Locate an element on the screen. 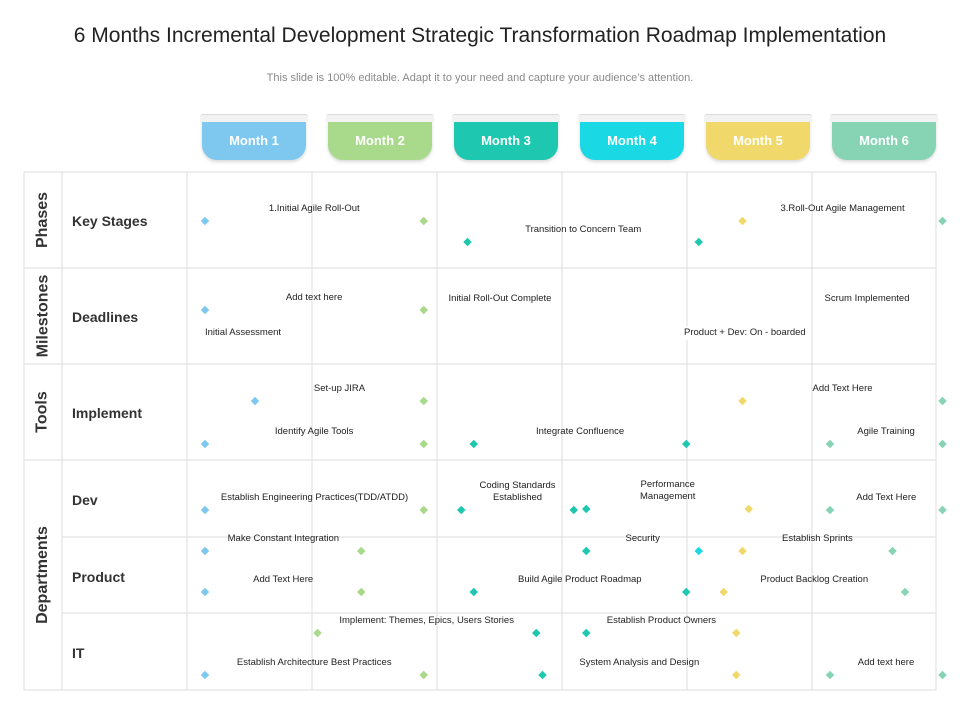 The image size is (960, 720). section-label: Phases is located at coordinates (43, 220).